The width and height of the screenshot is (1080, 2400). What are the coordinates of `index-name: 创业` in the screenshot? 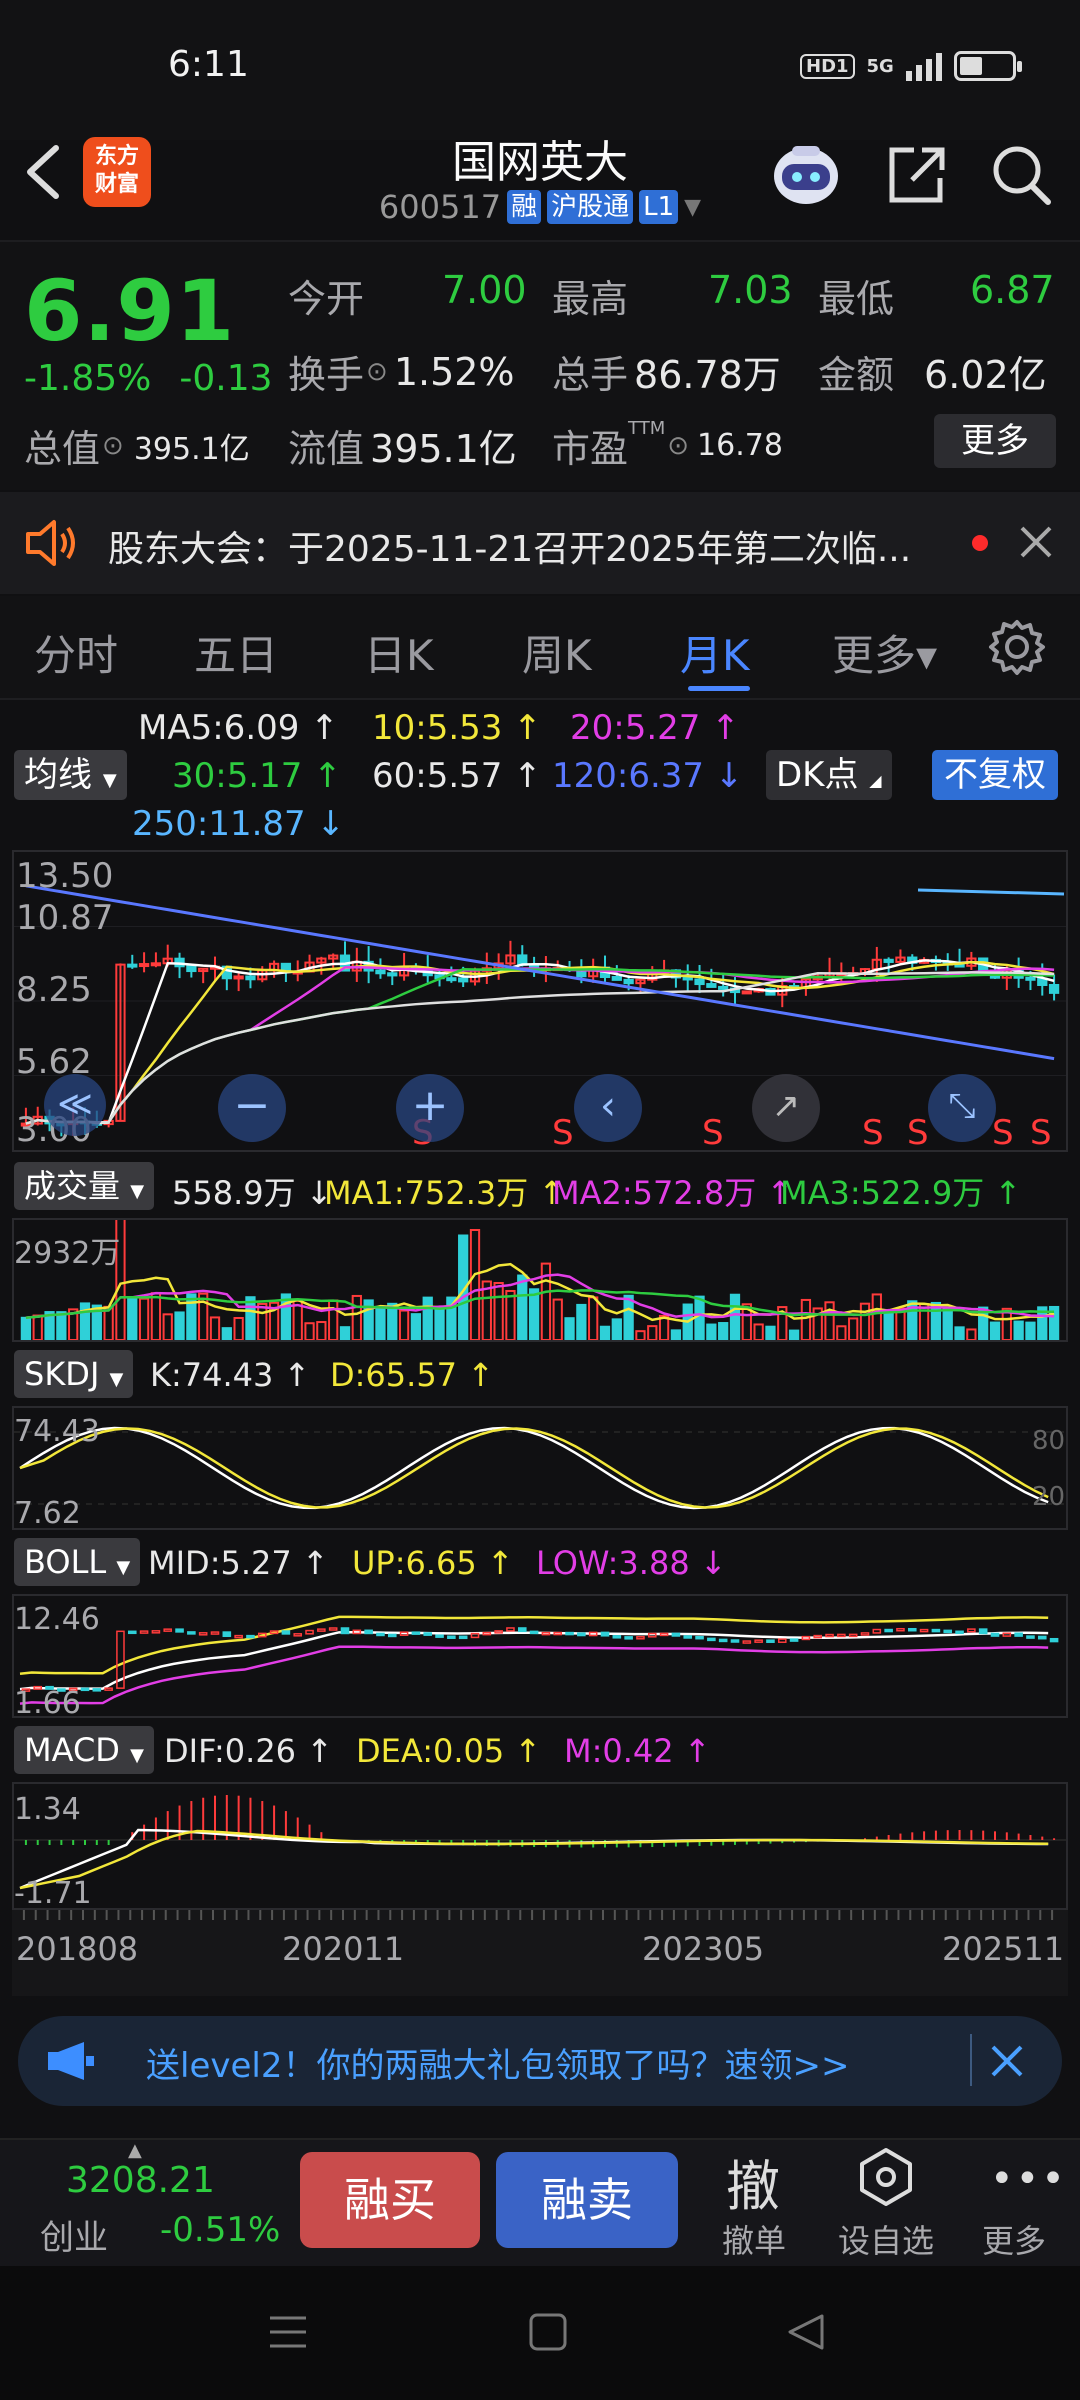 It's located at (74, 2234).